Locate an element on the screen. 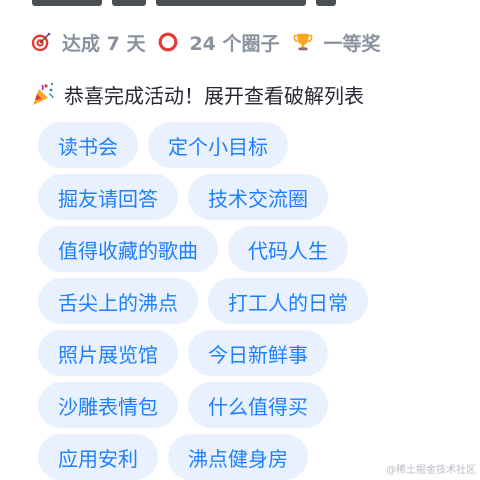 This screenshot has height=480, width=480. tag-row: 沙雕表情包 什么值得买 is located at coordinates (238, 405).